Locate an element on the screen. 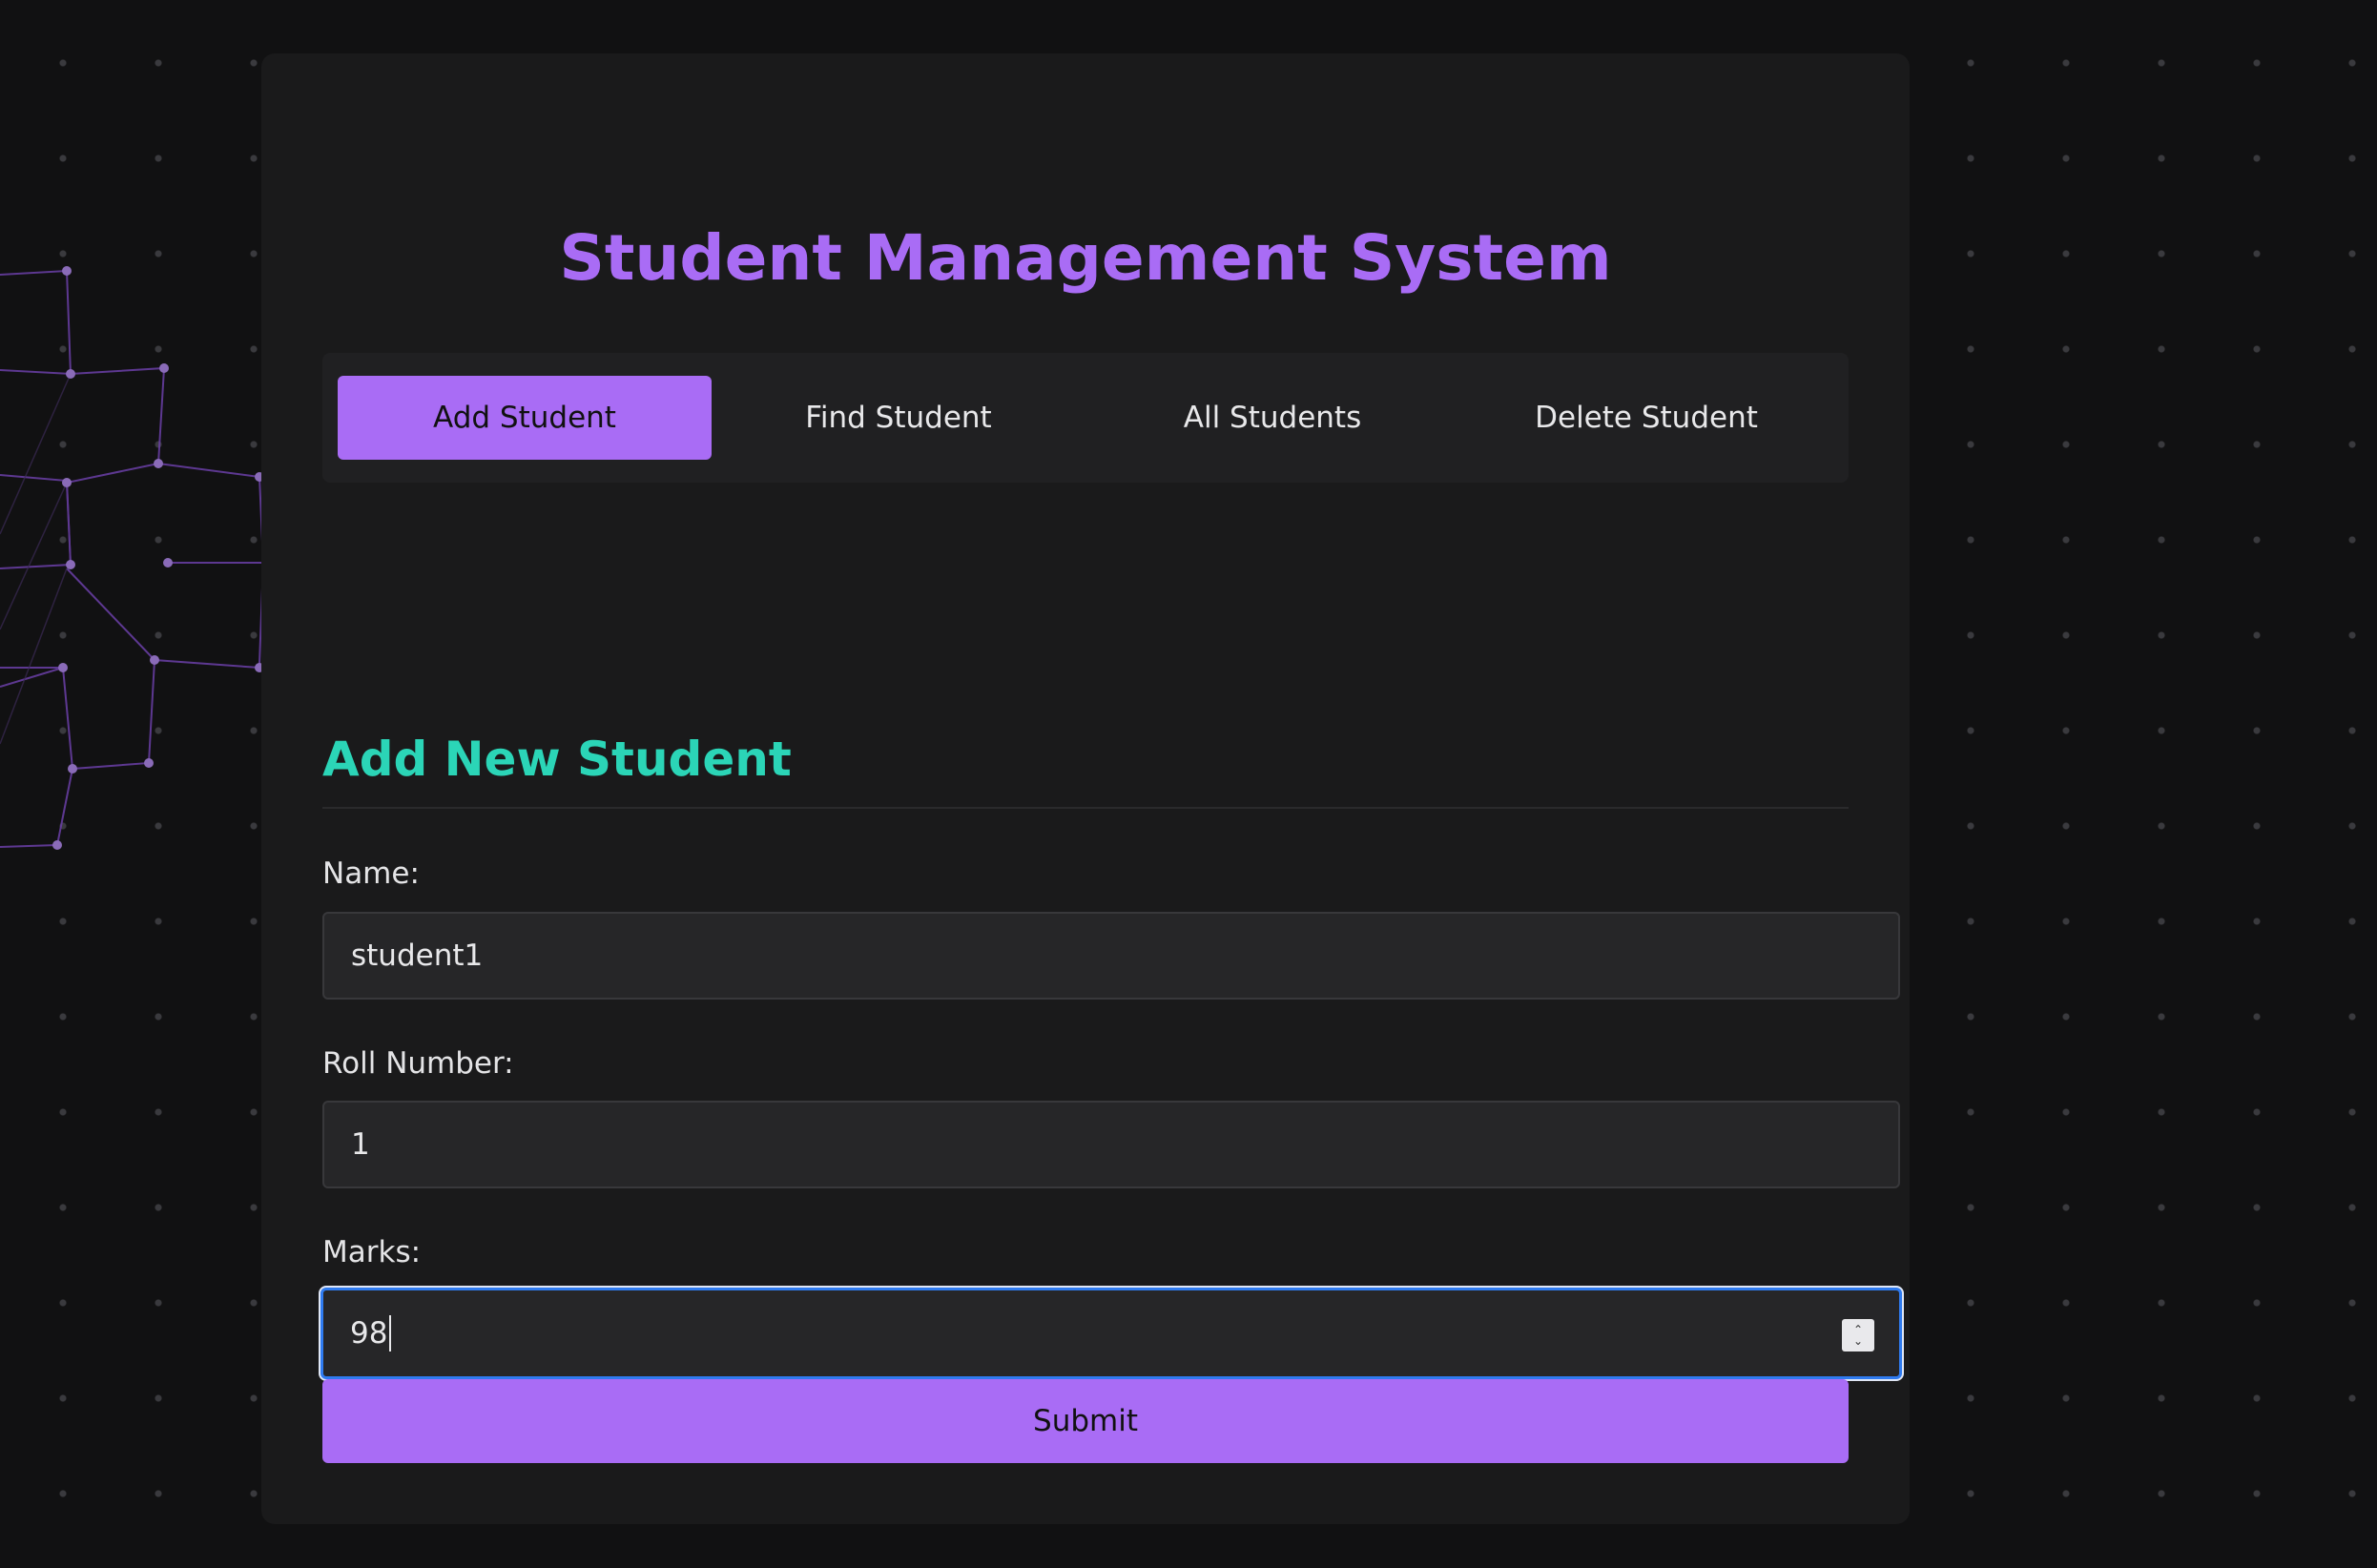 The width and height of the screenshot is (2377, 1568). tab-delete-student: Delete Student is located at coordinates (1646, 418).